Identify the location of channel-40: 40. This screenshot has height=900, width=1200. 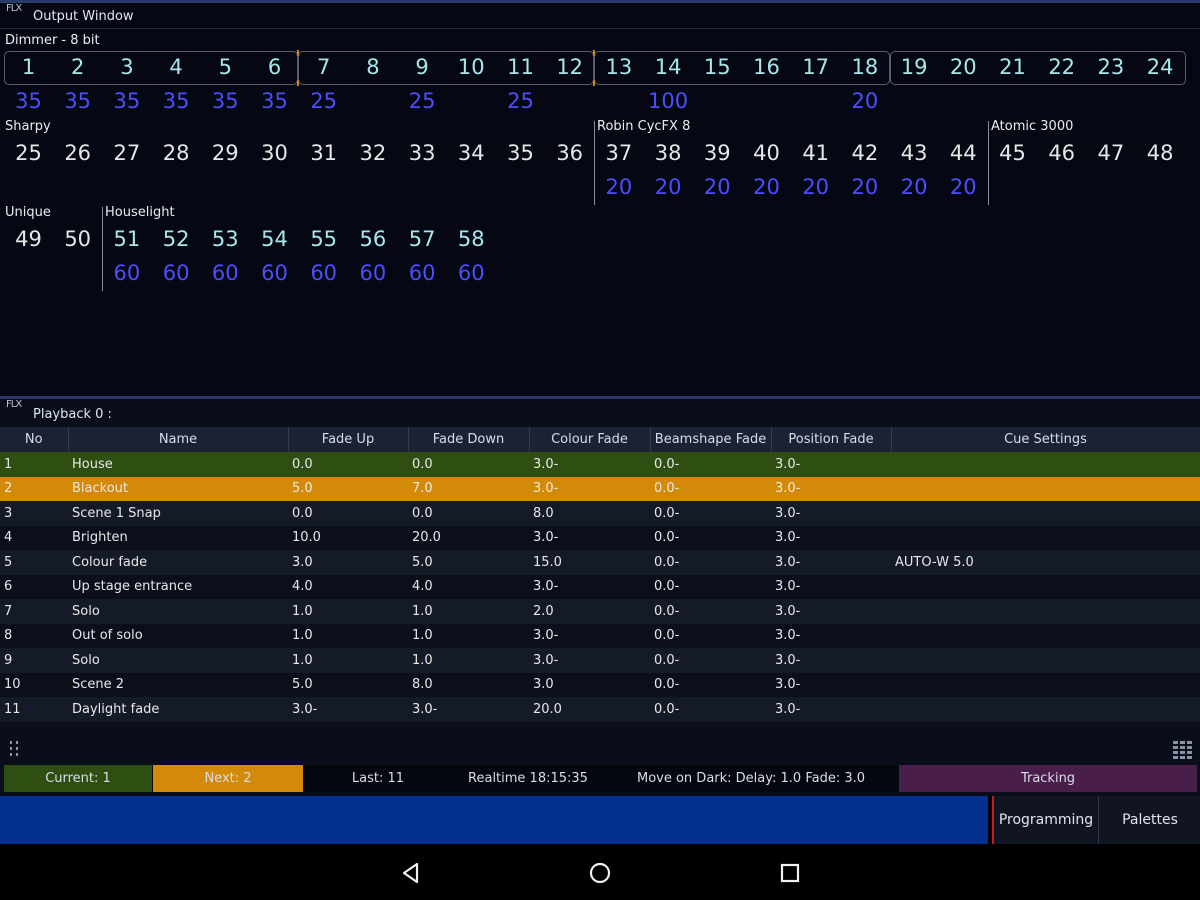
(766, 153).